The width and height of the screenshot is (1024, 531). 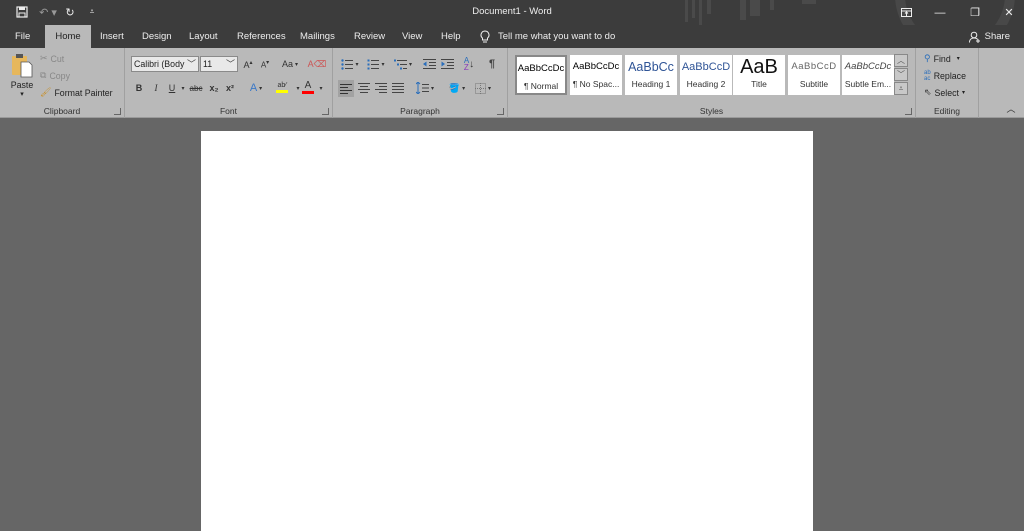 I want to click on tab-home: Home, so click(x=68, y=36).